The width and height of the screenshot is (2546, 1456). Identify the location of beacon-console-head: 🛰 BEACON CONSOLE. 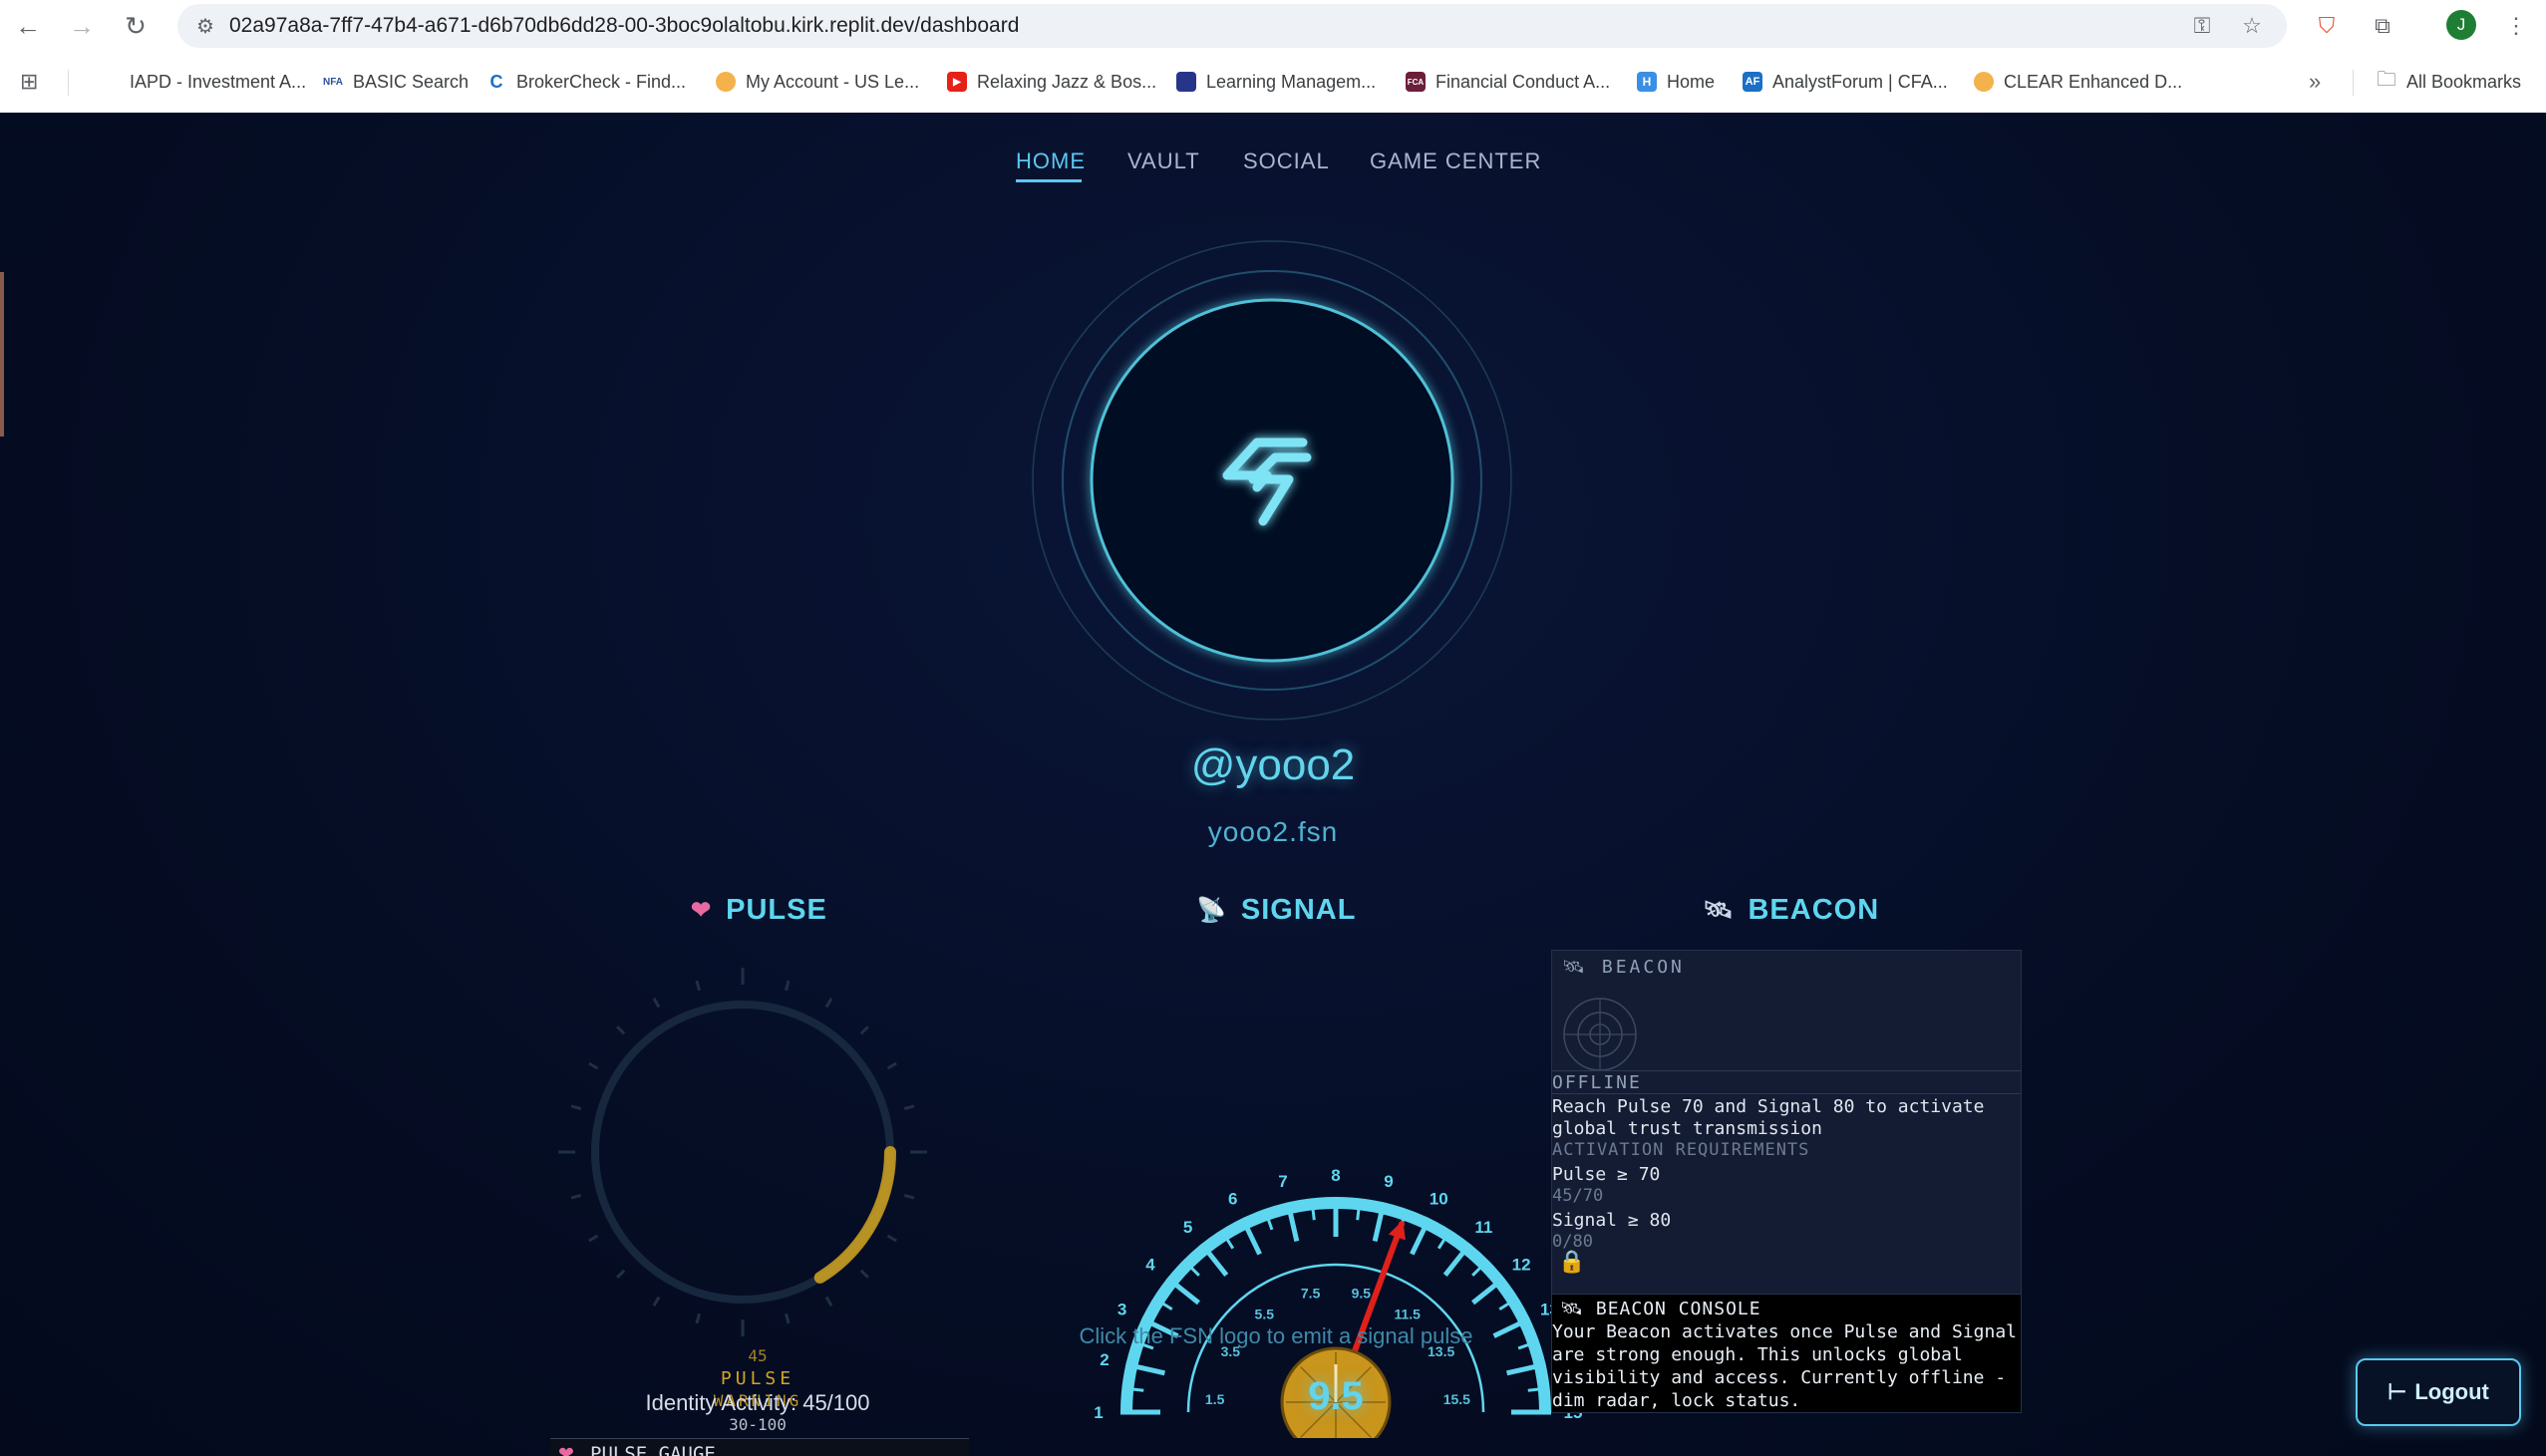
(1660, 1309).